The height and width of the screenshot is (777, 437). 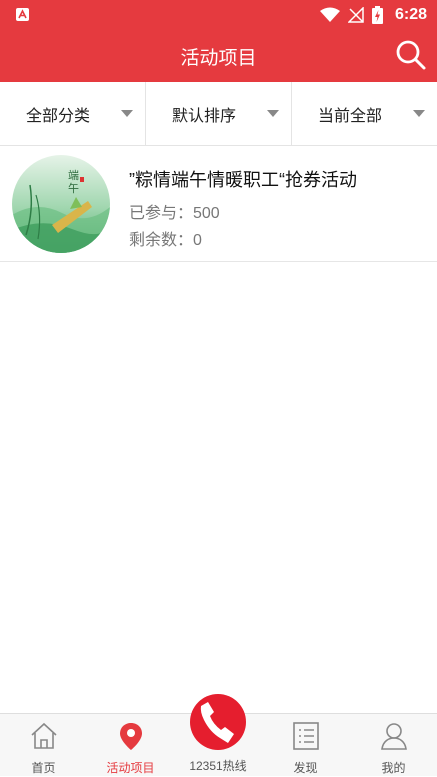 What do you see at coordinates (218, 15) in the screenshot?
I see `status-bar: 6:28` at bounding box center [218, 15].